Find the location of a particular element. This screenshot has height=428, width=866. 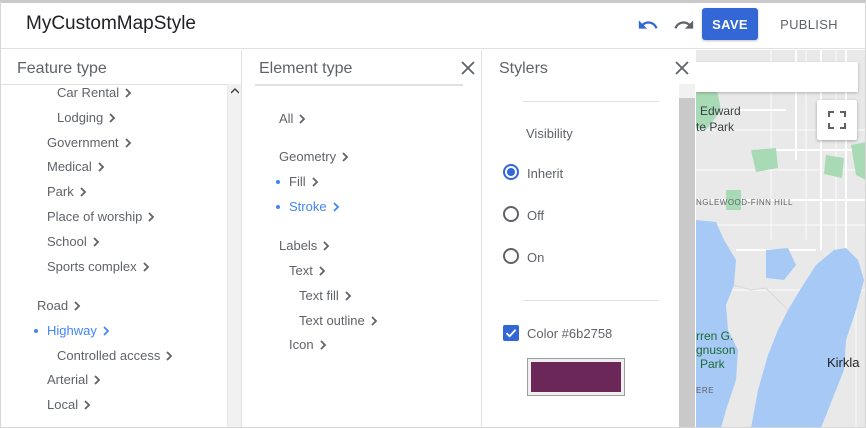

element-item: All is located at coordinates (292, 118).